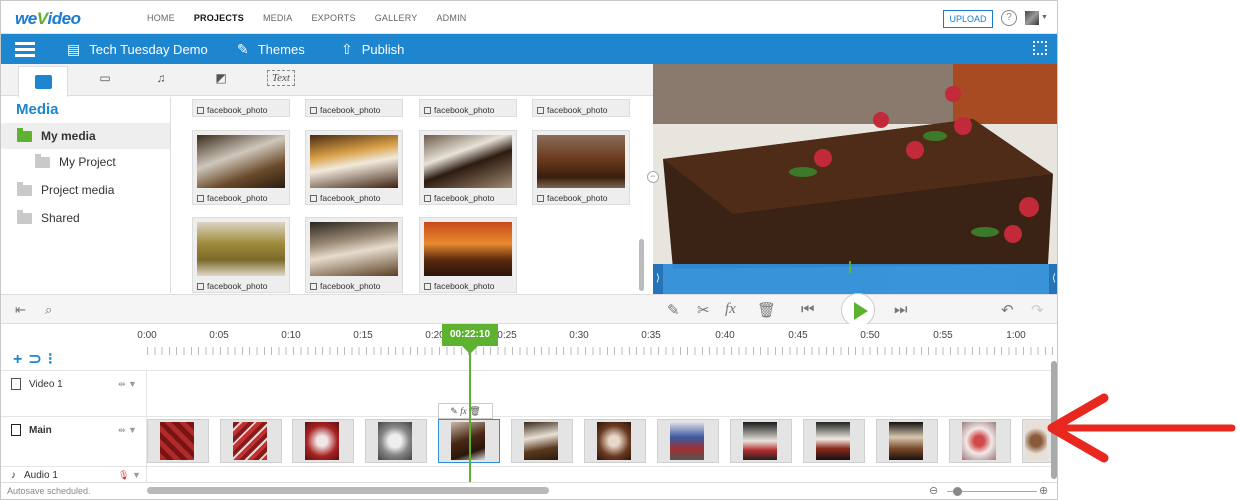 The width and height of the screenshot is (1238, 500). Describe the element at coordinates (870, 335) in the screenshot. I see `ruler-label: 0:50` at that location.